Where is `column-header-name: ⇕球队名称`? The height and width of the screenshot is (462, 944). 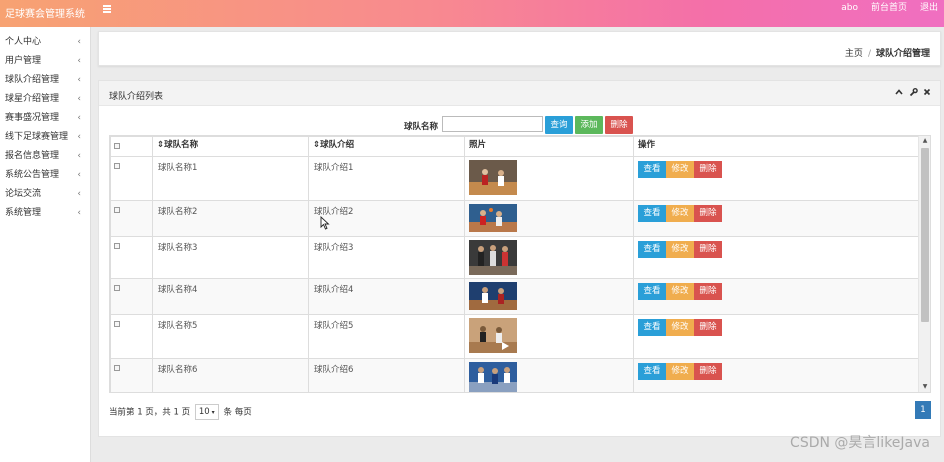
column-header-name: ⇕球队名称 is located at coordinates (230, 146).